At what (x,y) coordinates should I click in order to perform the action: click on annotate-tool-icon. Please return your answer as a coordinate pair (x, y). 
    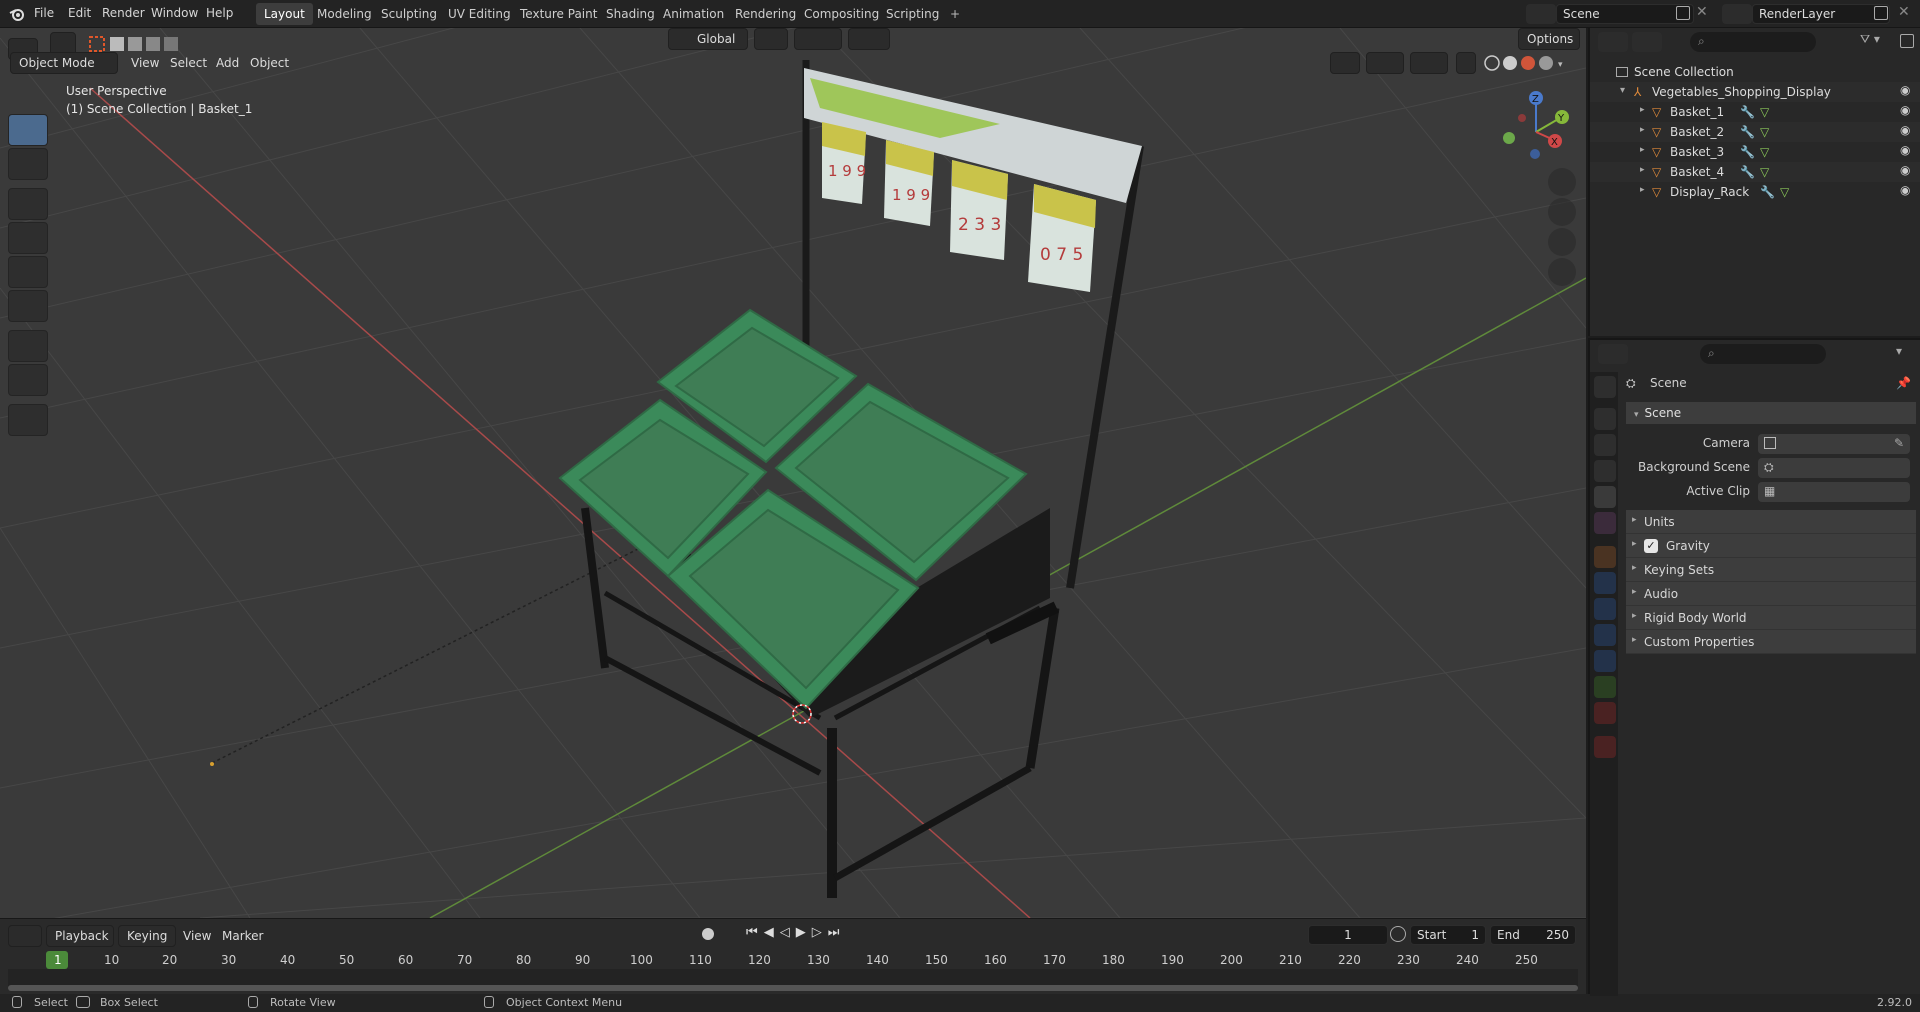
    Looking at the image, I should click on (28, 346).